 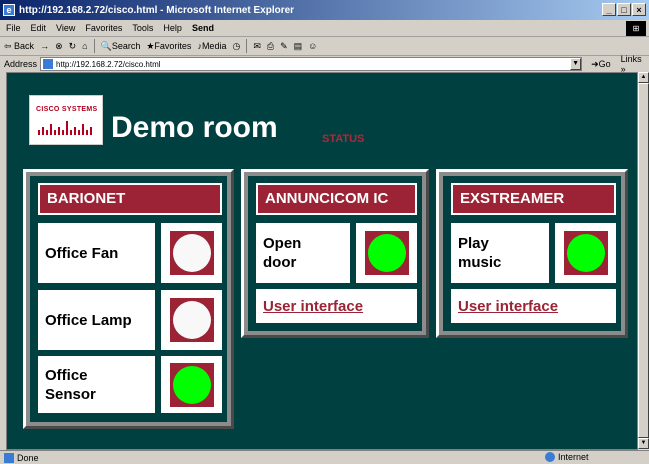 What do you see at coordinates (28, 457) in the screenshot?
I see `status-text: Done` at bounding box center [28, 457].